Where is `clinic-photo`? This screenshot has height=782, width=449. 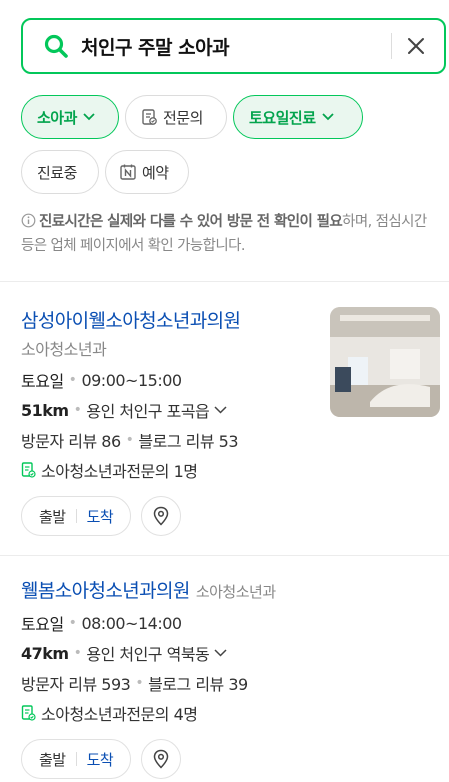 clinic-photo is located at coordinates (385, 362).